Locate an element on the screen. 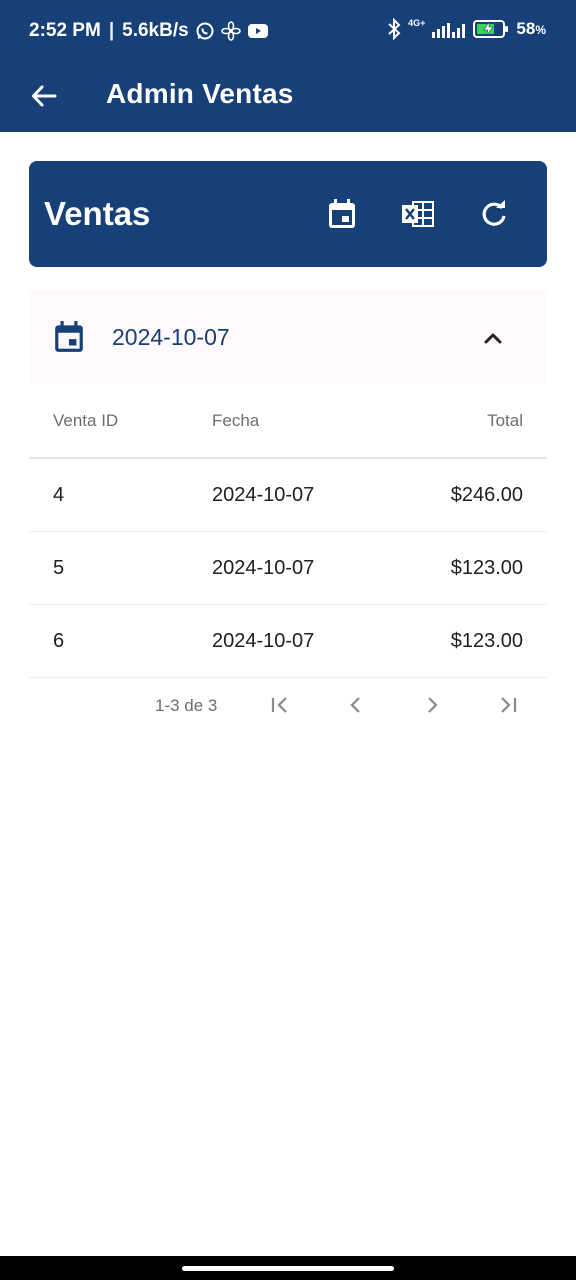 This screenshot has width=576, height=1280. home-indicator is located at coordinates (288, 1268).